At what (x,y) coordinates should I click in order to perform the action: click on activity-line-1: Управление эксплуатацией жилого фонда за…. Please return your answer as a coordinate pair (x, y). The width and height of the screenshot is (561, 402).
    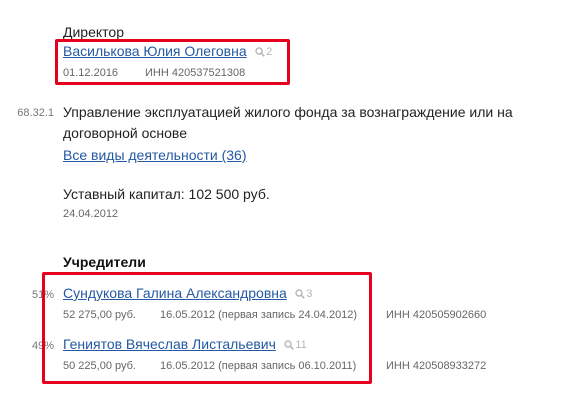
    Looking at the image, I should click on (288, 112).